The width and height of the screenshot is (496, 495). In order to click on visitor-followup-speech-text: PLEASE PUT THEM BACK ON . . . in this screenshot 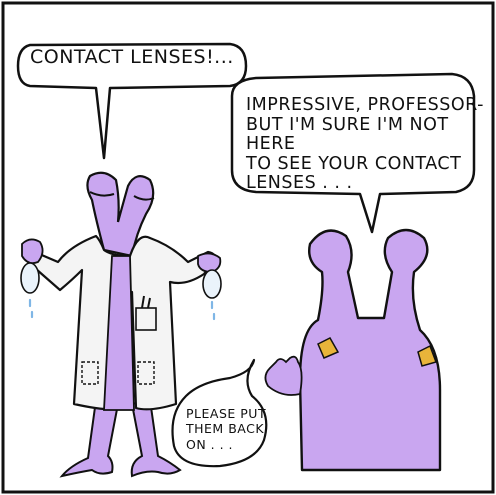, I will do `click(226, 429)`.